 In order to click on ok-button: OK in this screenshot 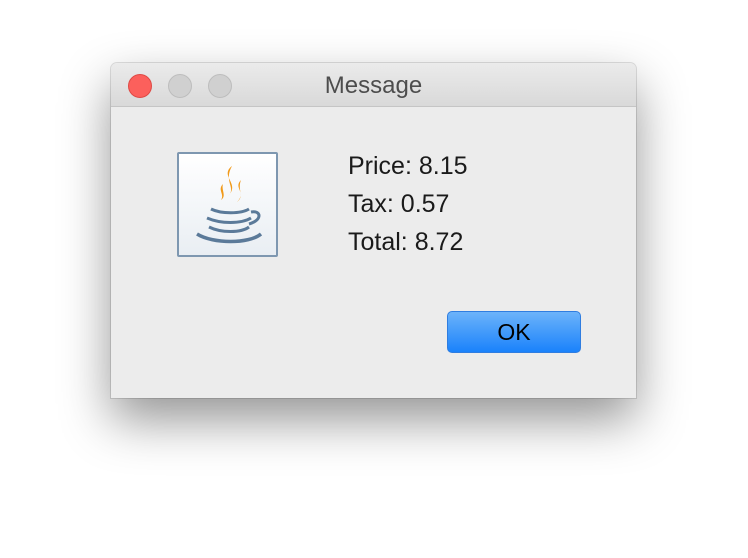, I will do `click(514, 332)`.